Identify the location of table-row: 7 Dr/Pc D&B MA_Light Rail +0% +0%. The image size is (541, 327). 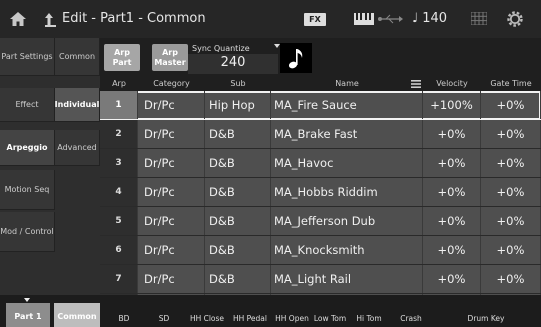
(320, 279).